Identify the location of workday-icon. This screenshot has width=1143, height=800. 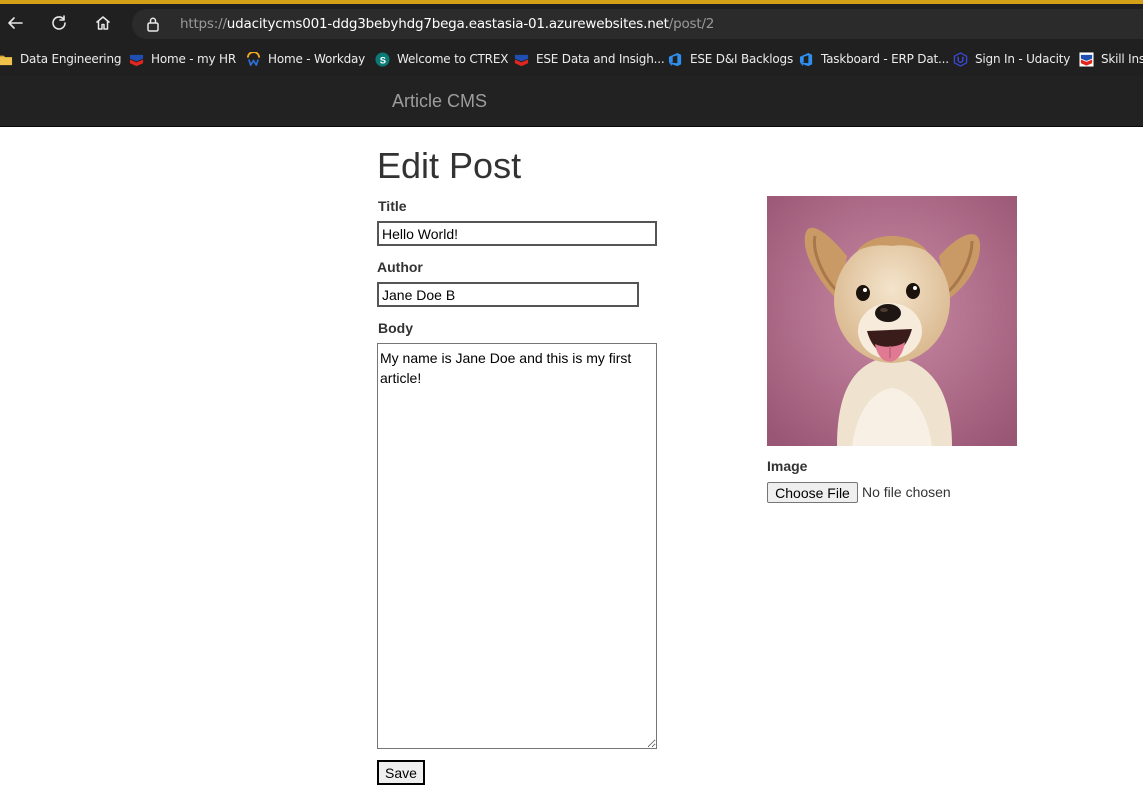
(253, 58).